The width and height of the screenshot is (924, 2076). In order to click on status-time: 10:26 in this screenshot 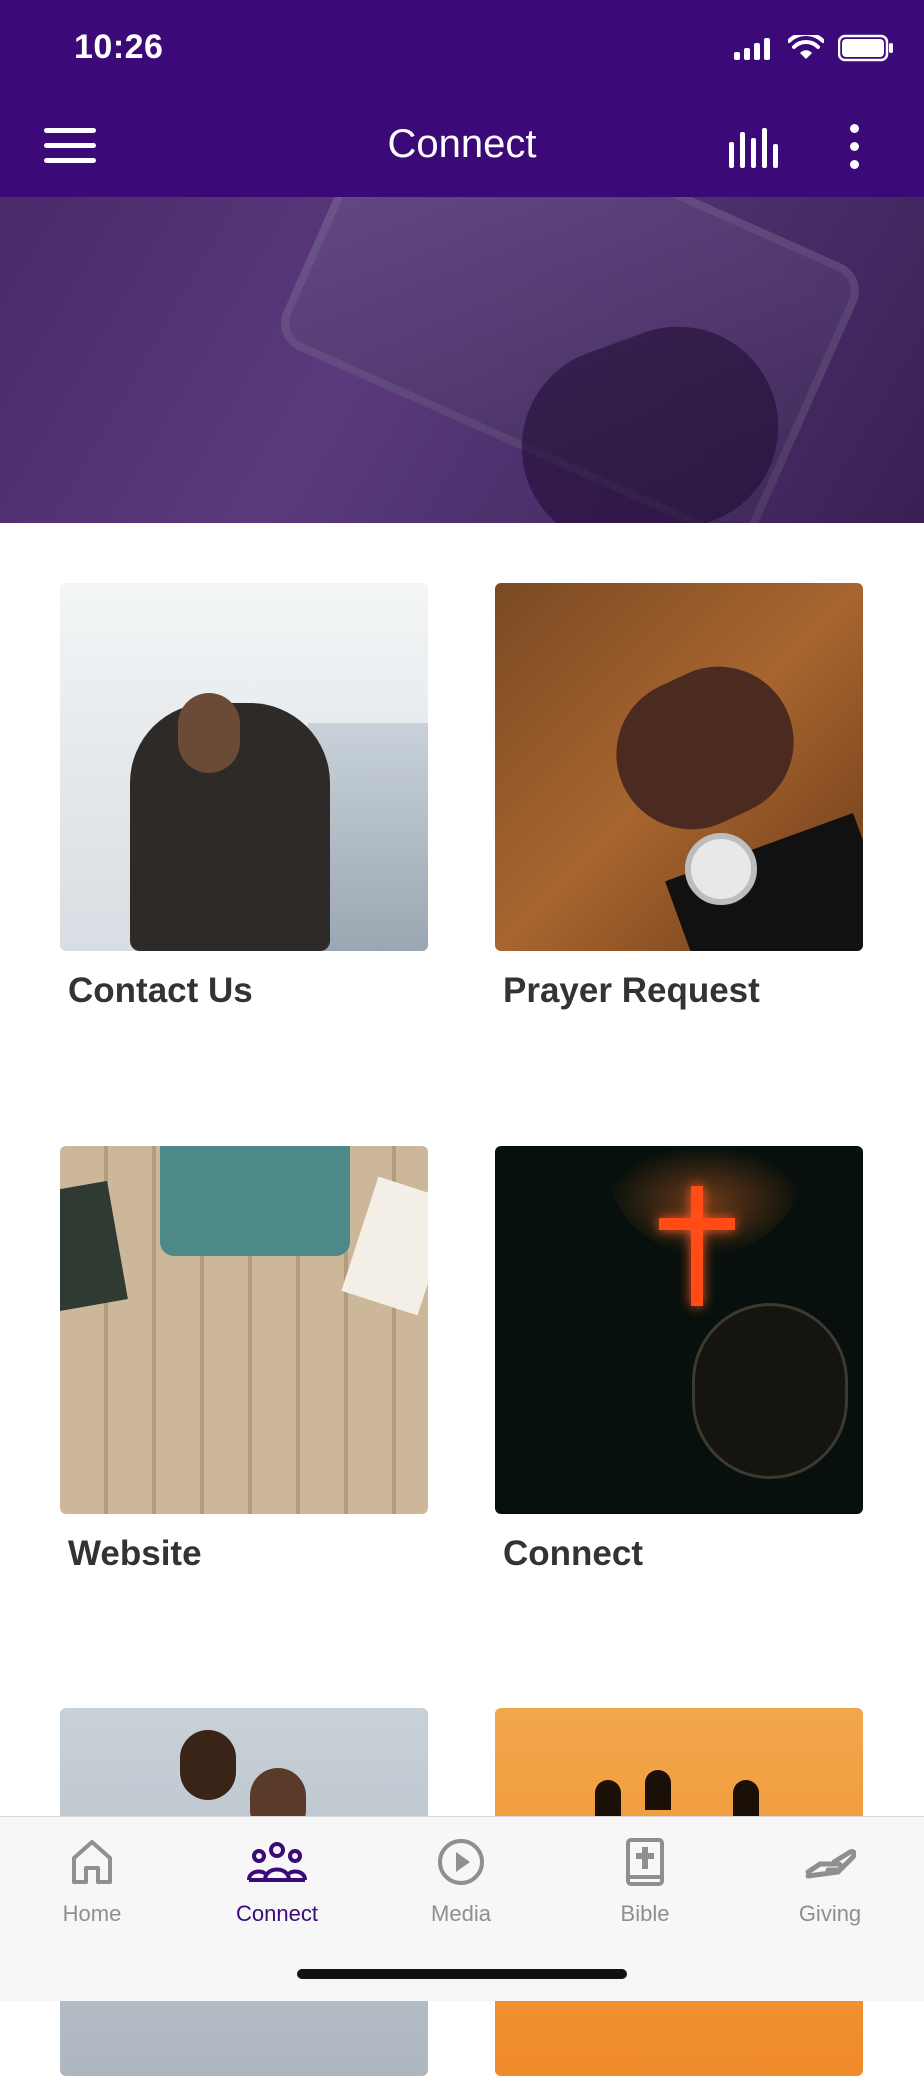, I will do `click(119, 47)`.